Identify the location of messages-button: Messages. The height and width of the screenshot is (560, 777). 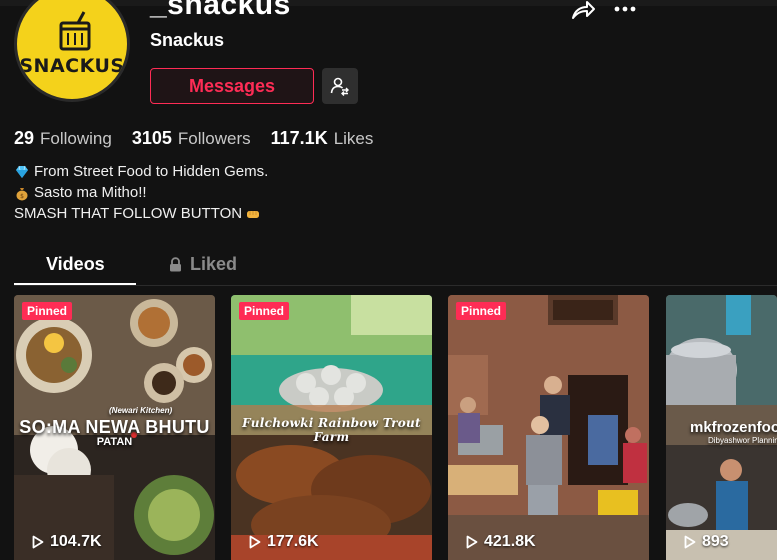
(232, 86).